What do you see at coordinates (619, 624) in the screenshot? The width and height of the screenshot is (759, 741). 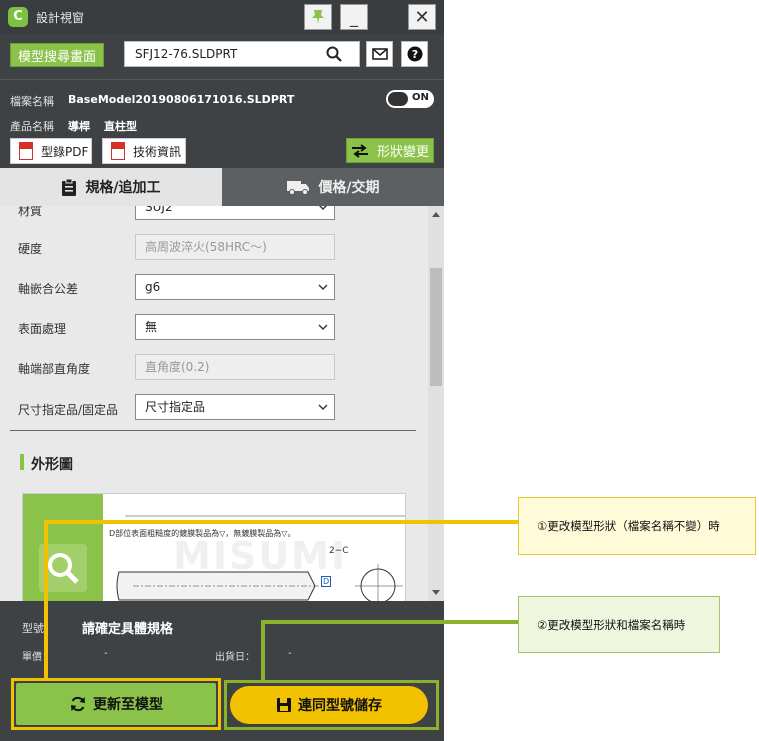 I see `callout-change-shape-and-name: ②更改模型形狀和檔案名稱時` at bounding box center [619, 624].